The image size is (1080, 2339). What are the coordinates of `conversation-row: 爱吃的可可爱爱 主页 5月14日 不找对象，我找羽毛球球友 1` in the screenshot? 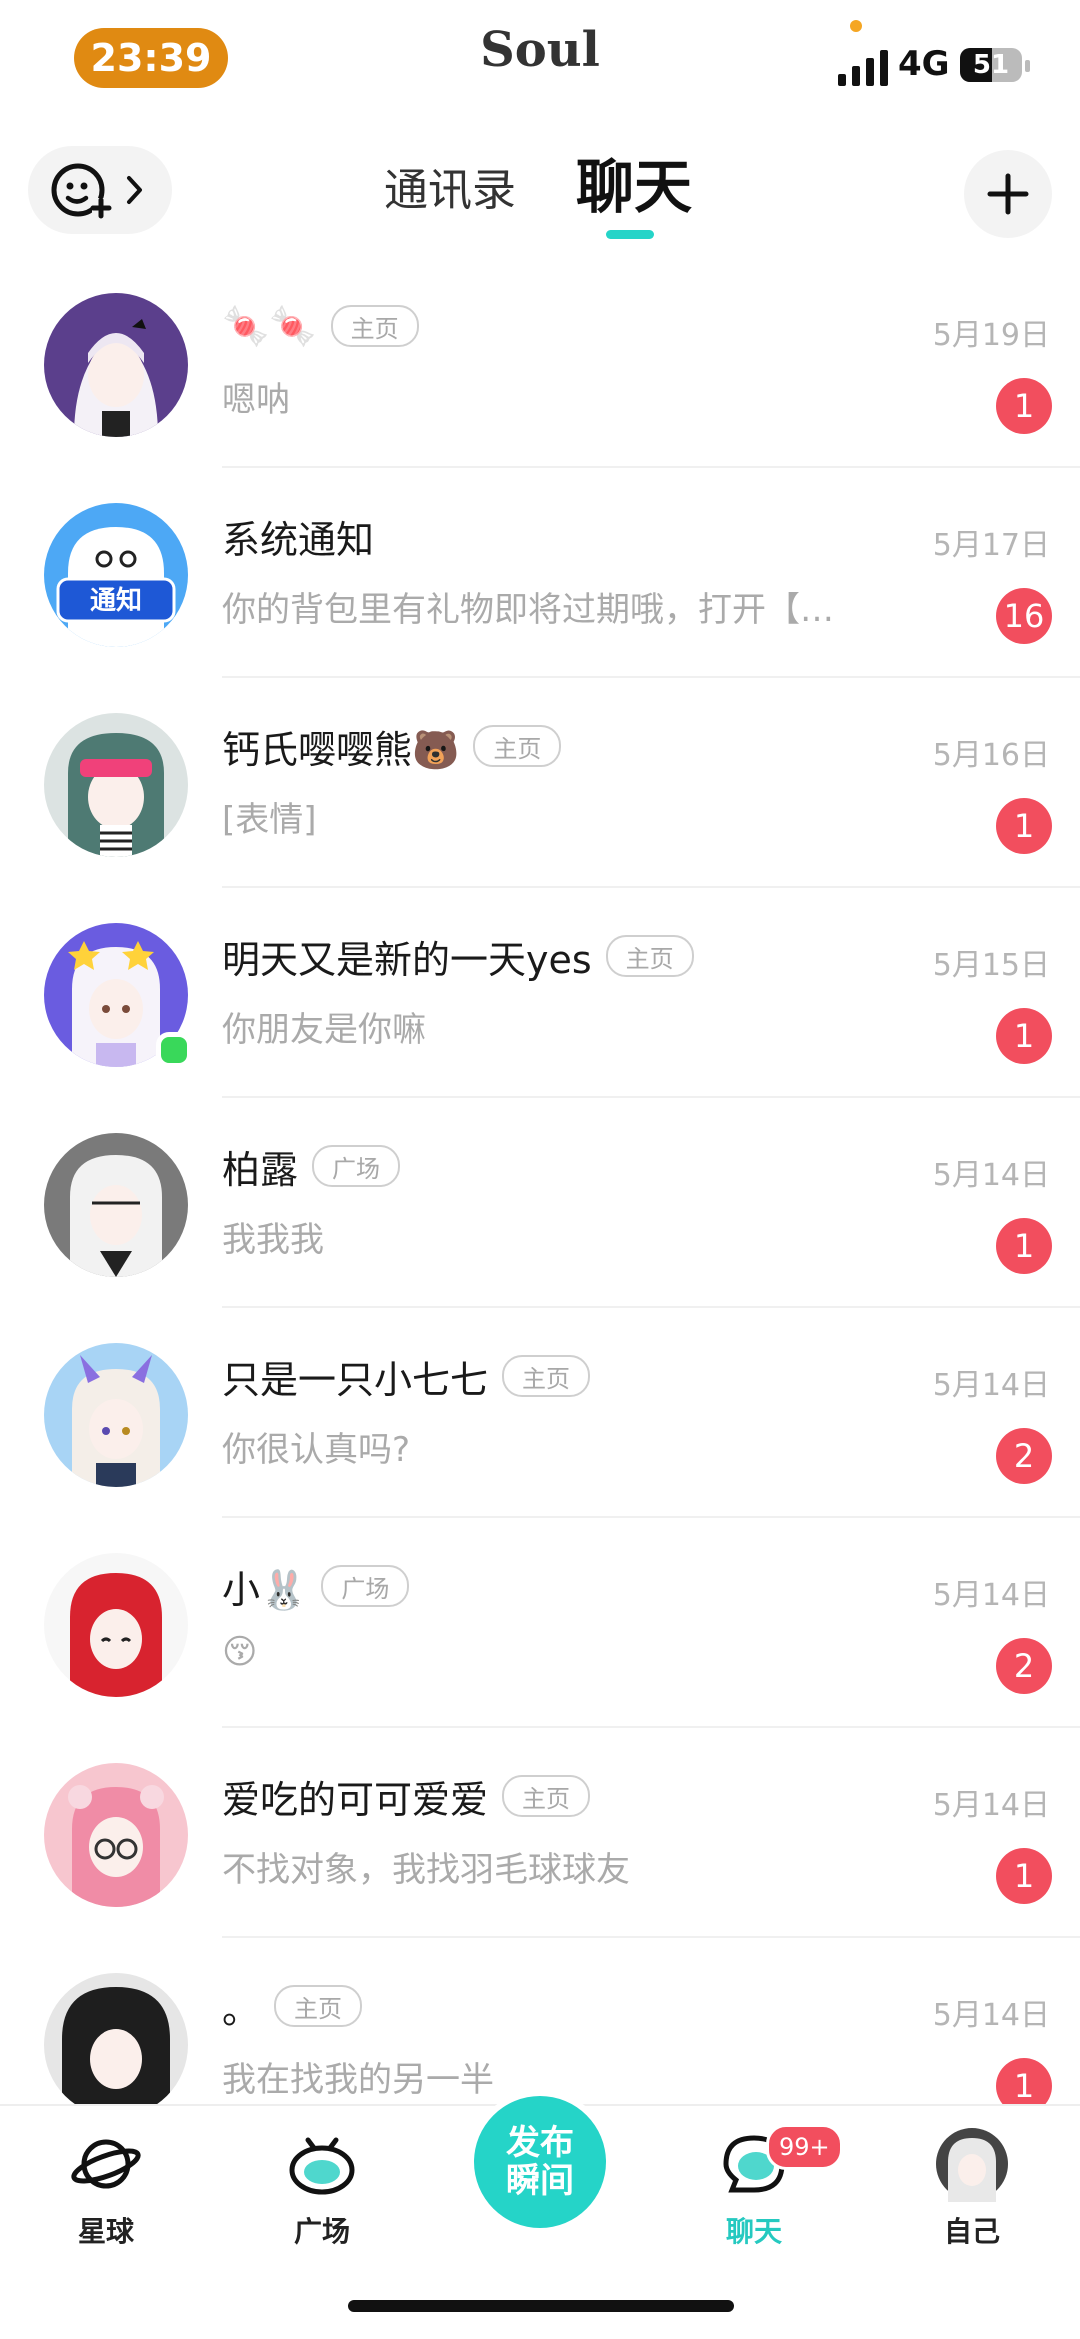 It's located at (540, 1833).